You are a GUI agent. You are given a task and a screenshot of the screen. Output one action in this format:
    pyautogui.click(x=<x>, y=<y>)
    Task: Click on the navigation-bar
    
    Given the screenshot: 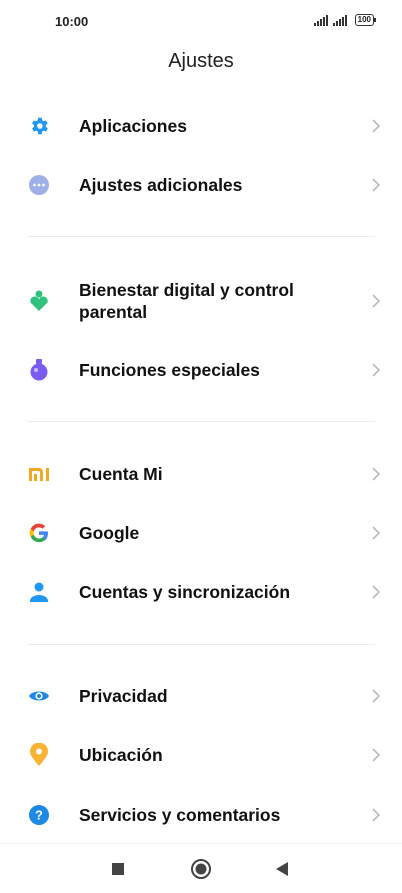 What is the action you would take?
    pyautogui.click(x=201, y=868)
    